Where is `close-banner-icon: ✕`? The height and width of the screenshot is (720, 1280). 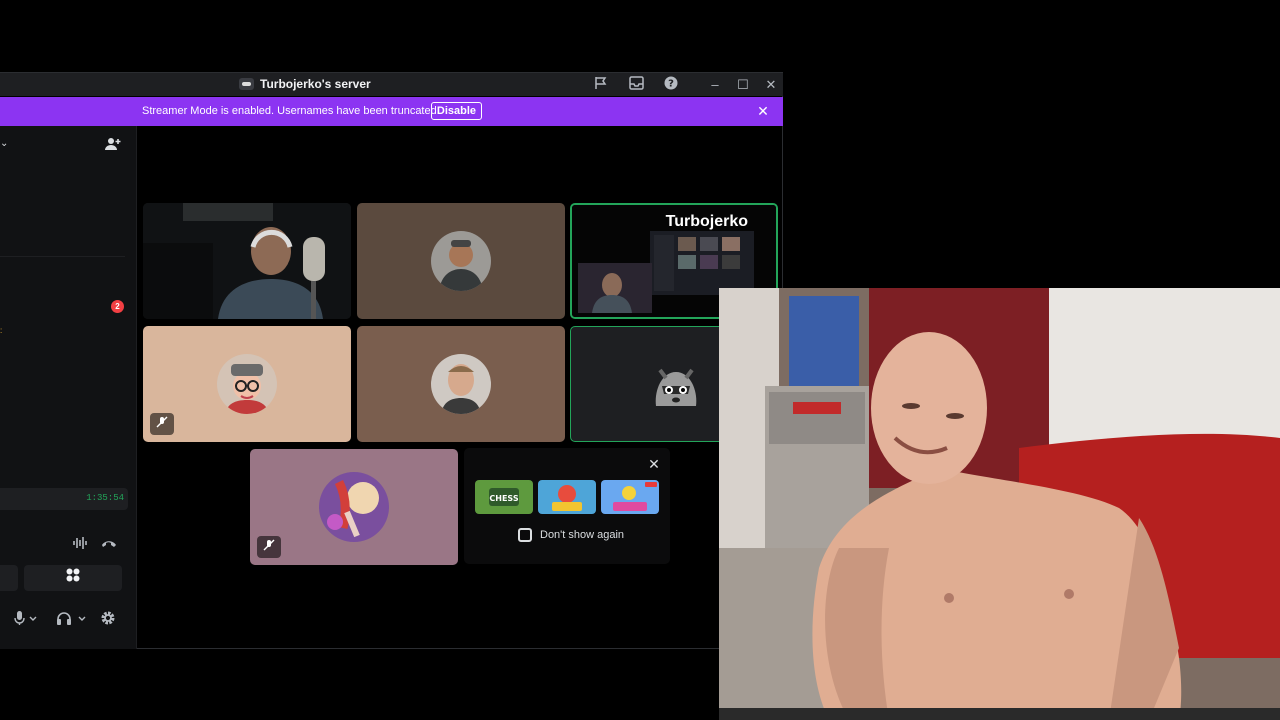
close-banner-icon: ✕ is located at coordinates (763, 111).